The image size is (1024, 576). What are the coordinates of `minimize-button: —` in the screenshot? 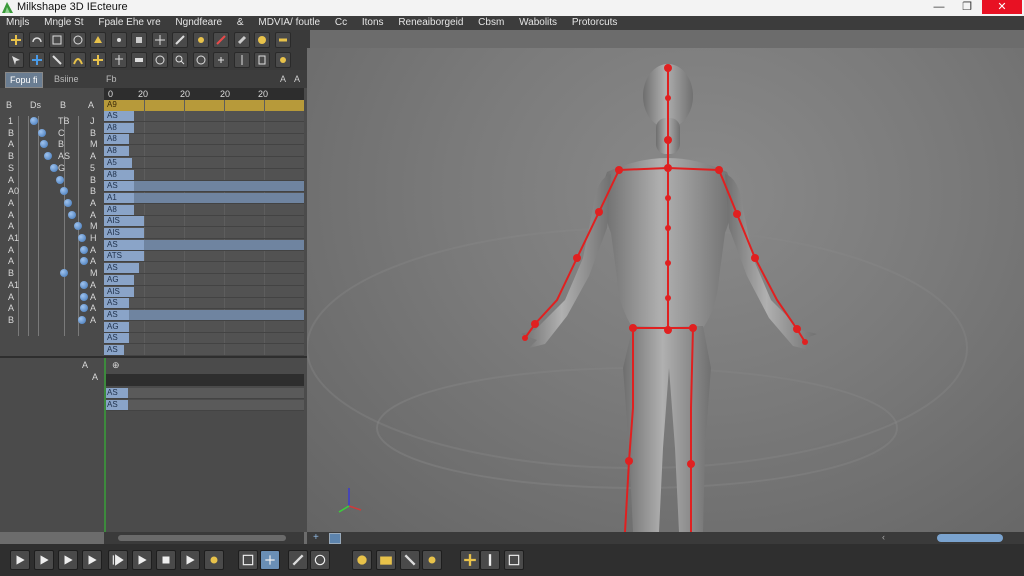 It's located at (939, 7).